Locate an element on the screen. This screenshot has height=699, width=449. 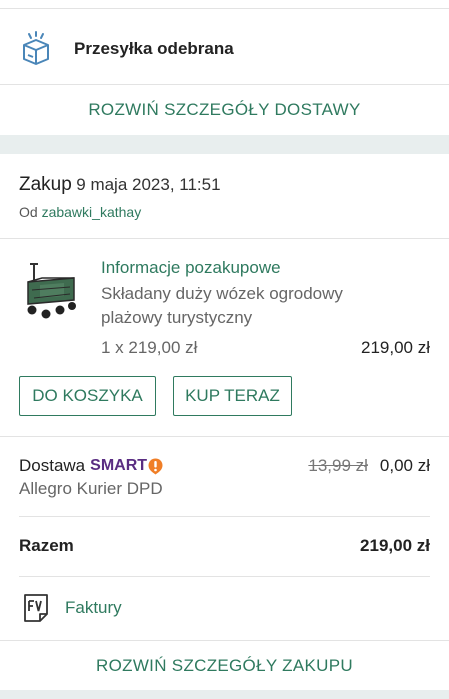
expand-purchase-details-button: ROZWIŃ SZCZEGÓŁY ZAKUPU is located at coordinates (224, 666).